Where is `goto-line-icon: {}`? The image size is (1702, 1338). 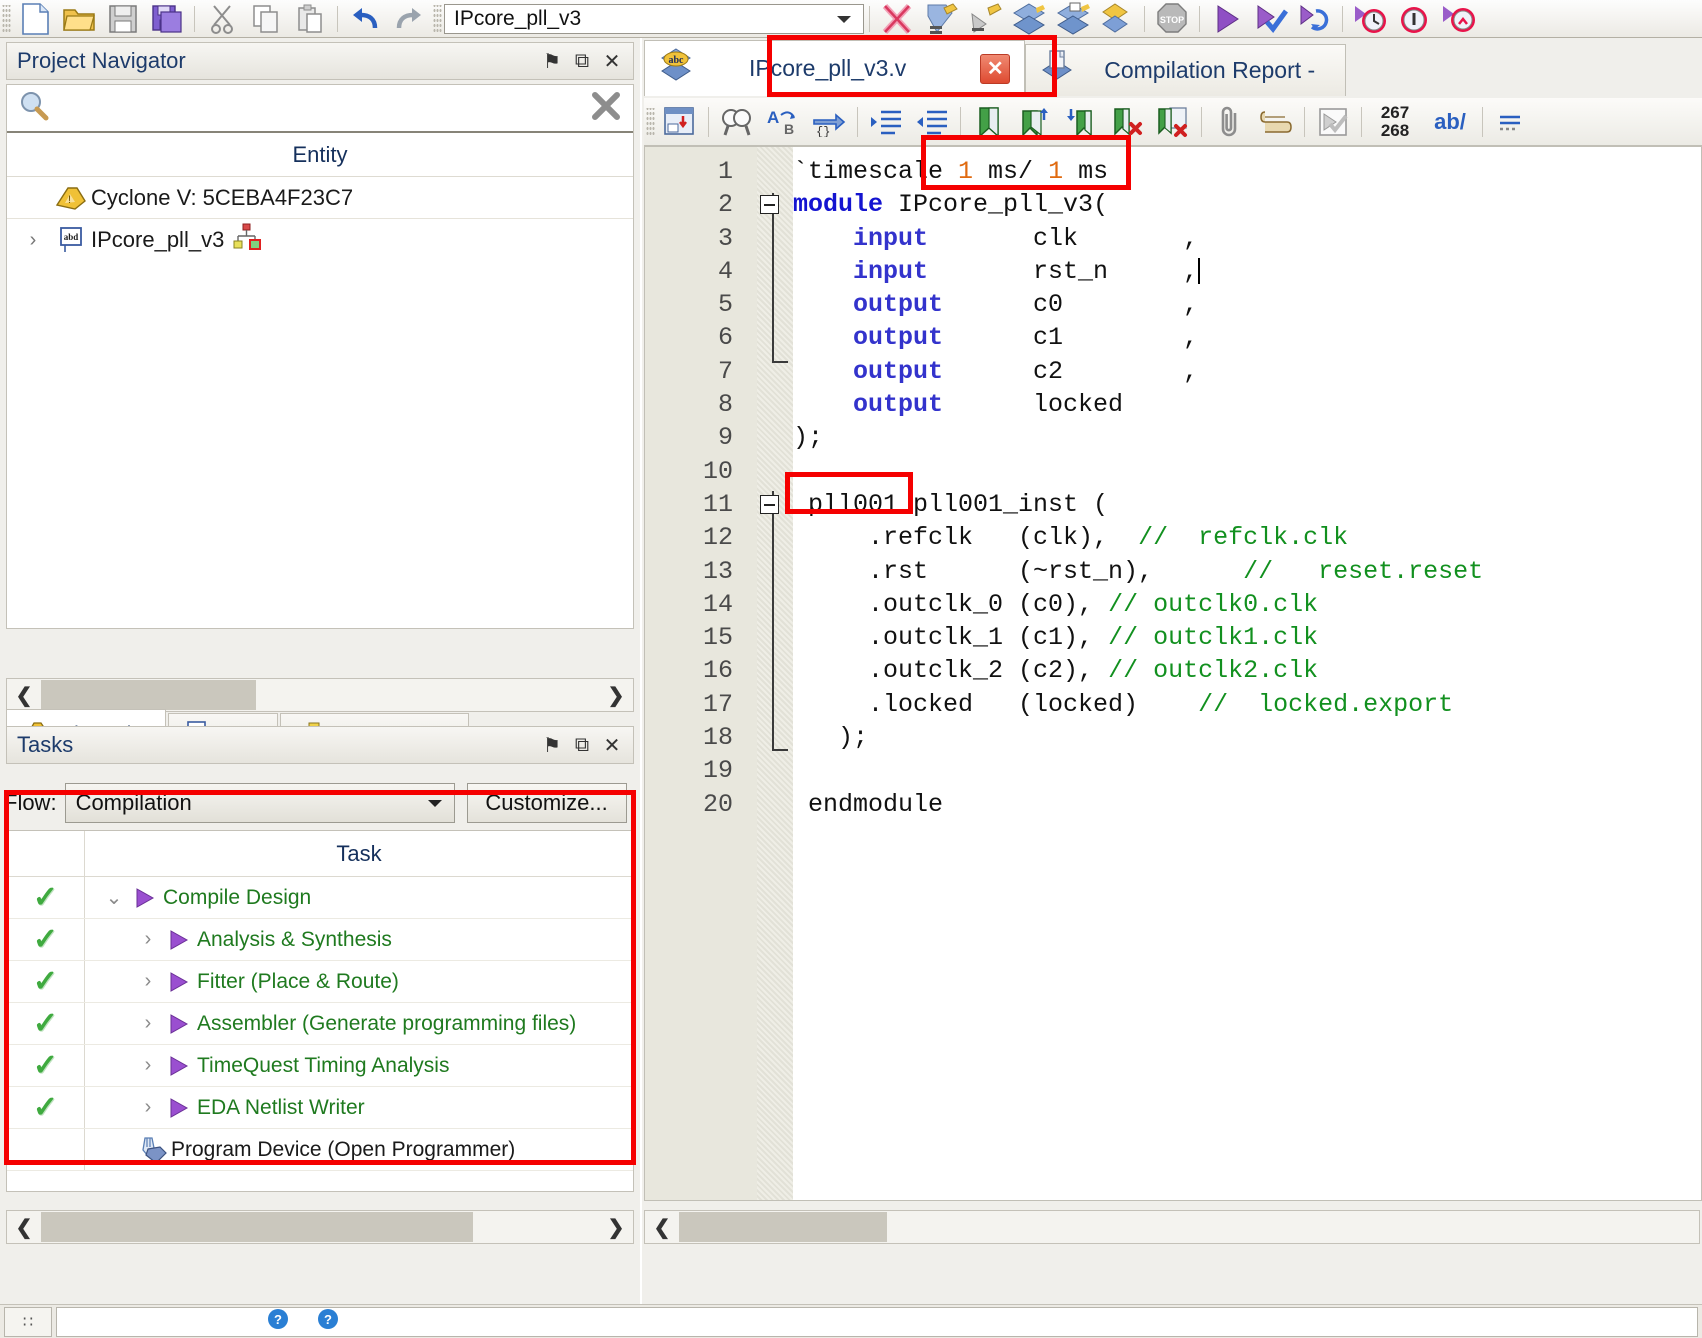 goto-line-icon: {} is located at coordinates (829, 122).